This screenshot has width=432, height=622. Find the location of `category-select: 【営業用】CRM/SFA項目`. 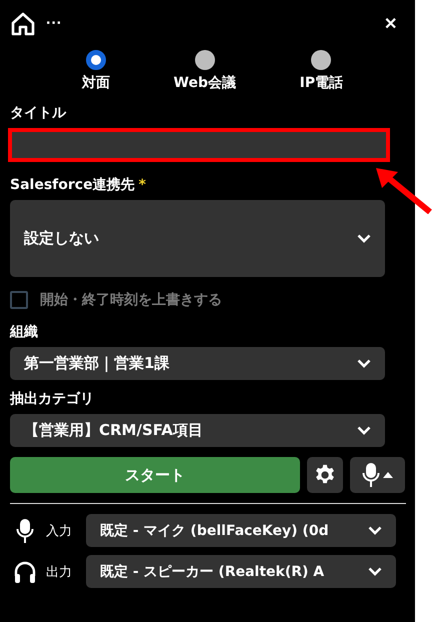

category-select: 【営業用】CRM/SFA項目 is located at coordinates (197, 430).